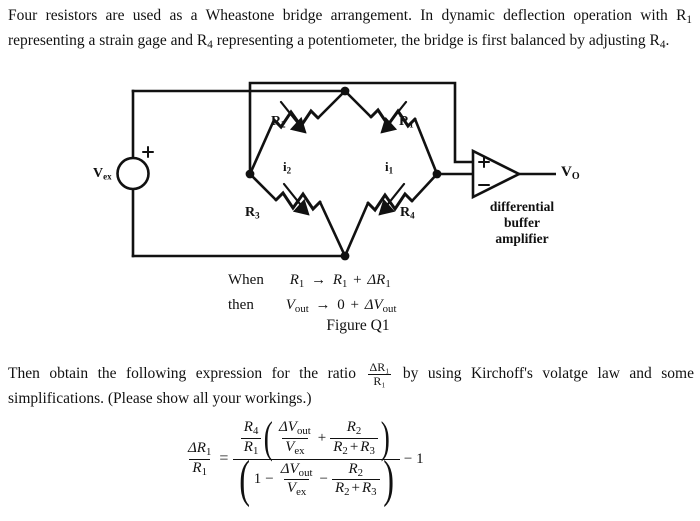  Describe the element at coordinates (204, 471) in the screenshot. I see `eq-lhs-den-sub: 1` at that location.